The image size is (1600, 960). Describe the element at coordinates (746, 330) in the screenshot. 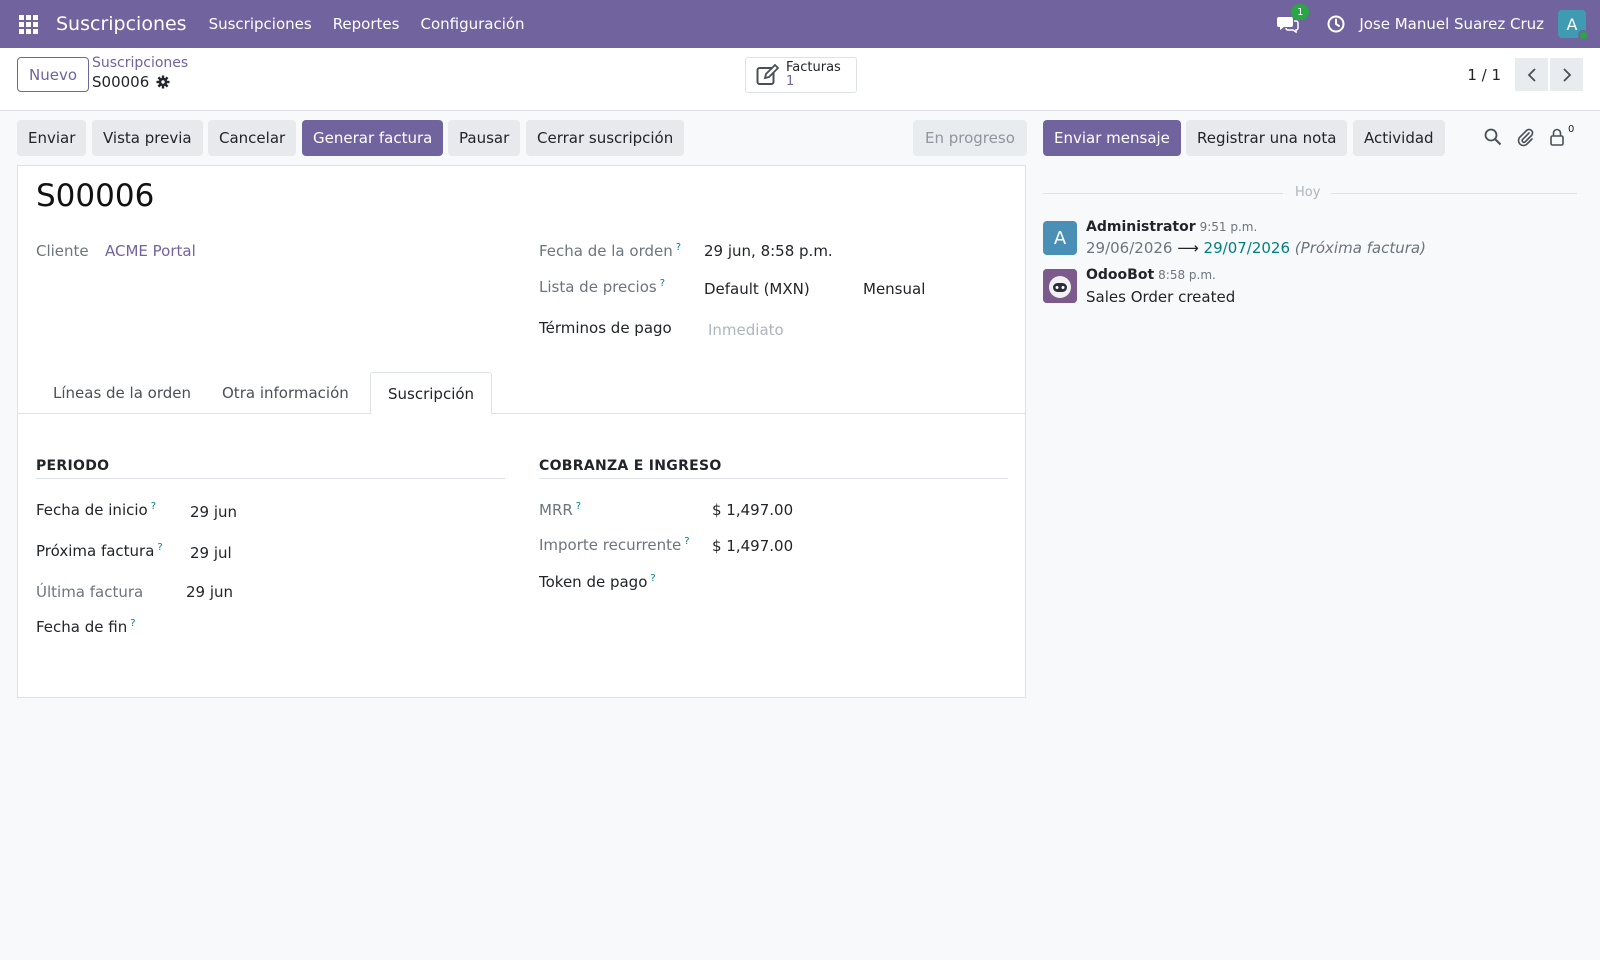

I see `payment-terms-field: Inmediato` at that location.